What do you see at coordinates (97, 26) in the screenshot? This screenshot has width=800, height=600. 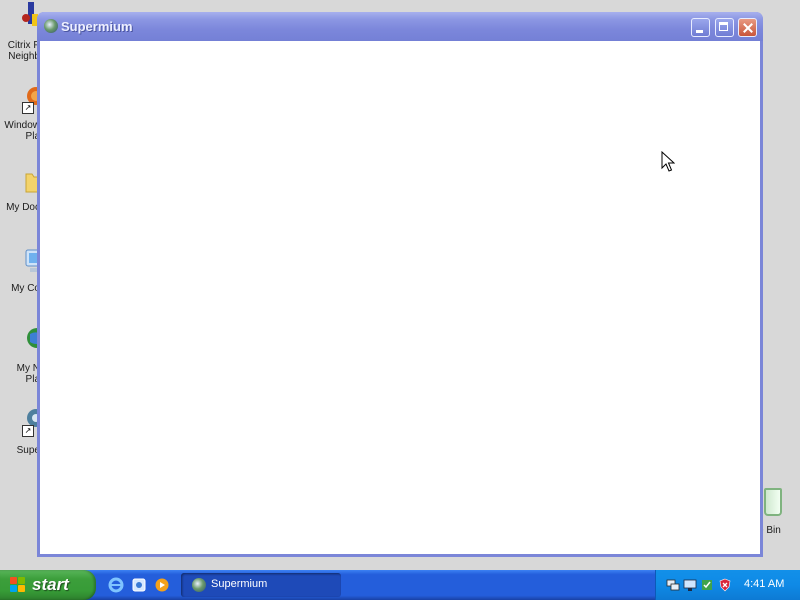 I see `window-title: Supermium` at bounding box center [97, 26].